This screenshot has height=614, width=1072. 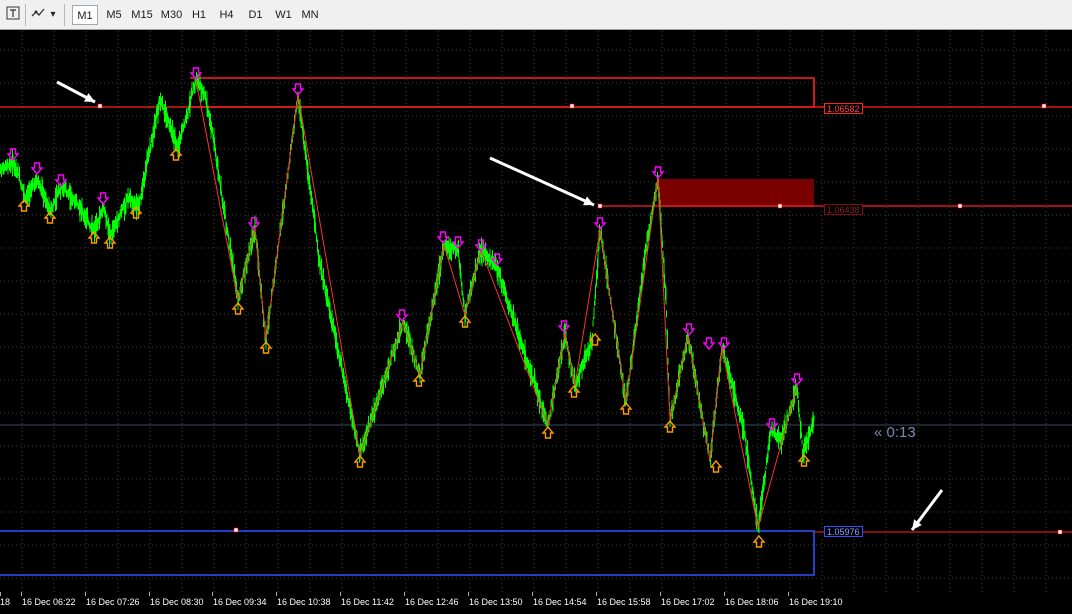 I want to click on tab-timeframe-m5: M5, so click(x=114, y=15).